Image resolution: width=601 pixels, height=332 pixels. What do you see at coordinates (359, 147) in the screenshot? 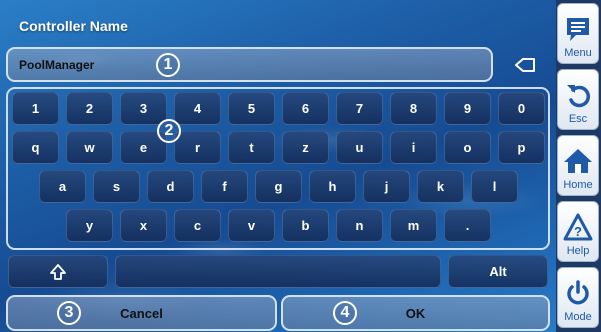
I see `key-u: u` at bounding box center [359, 147].